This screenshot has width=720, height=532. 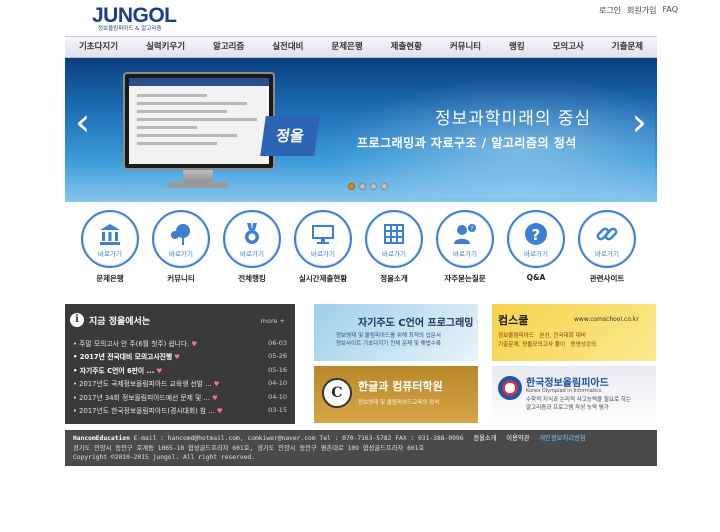 I want to click on quick-problem-bank: 바로가기 문제은행, so click(x=110, y=247).